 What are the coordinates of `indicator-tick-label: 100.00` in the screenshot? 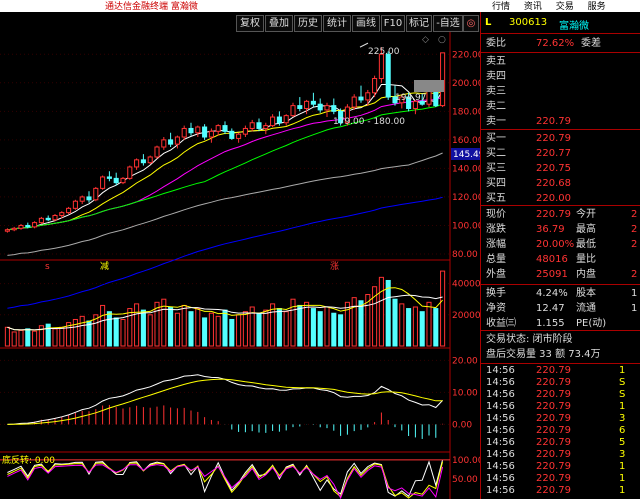 It's located at (466, 461).